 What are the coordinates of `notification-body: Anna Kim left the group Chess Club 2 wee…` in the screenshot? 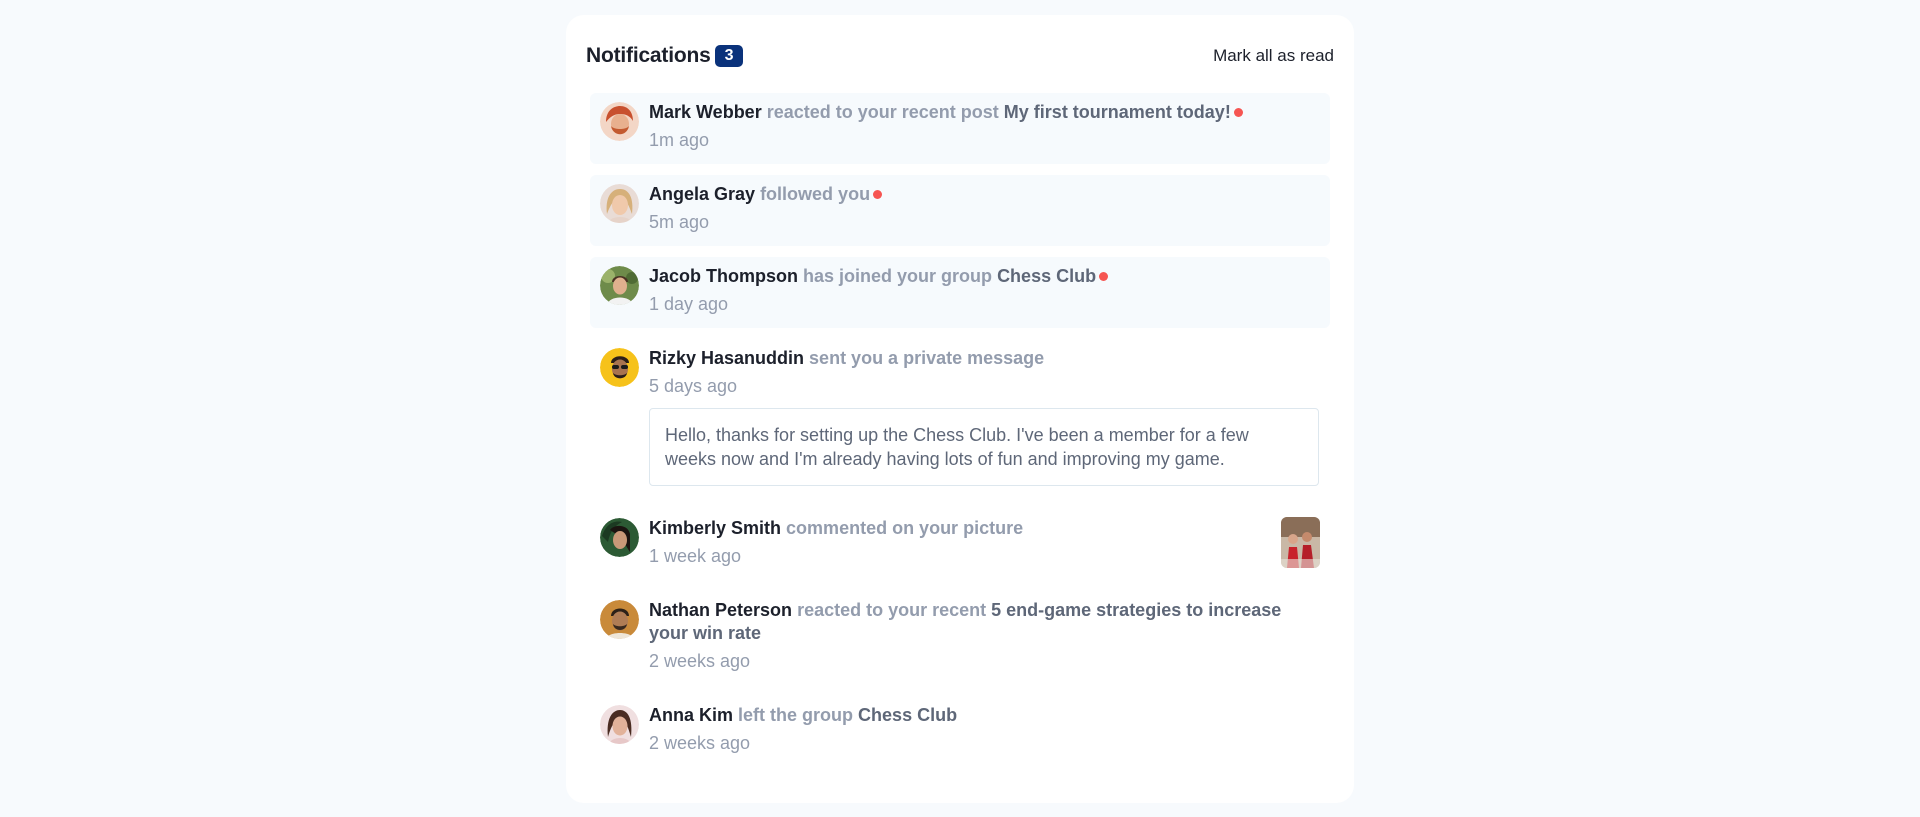 It's located at (984, 729).